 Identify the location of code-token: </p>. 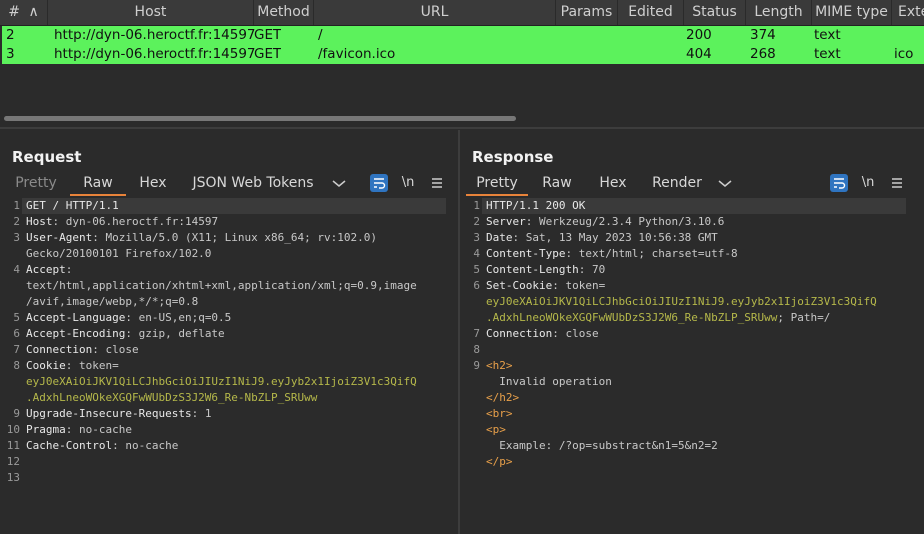
(499, 461).